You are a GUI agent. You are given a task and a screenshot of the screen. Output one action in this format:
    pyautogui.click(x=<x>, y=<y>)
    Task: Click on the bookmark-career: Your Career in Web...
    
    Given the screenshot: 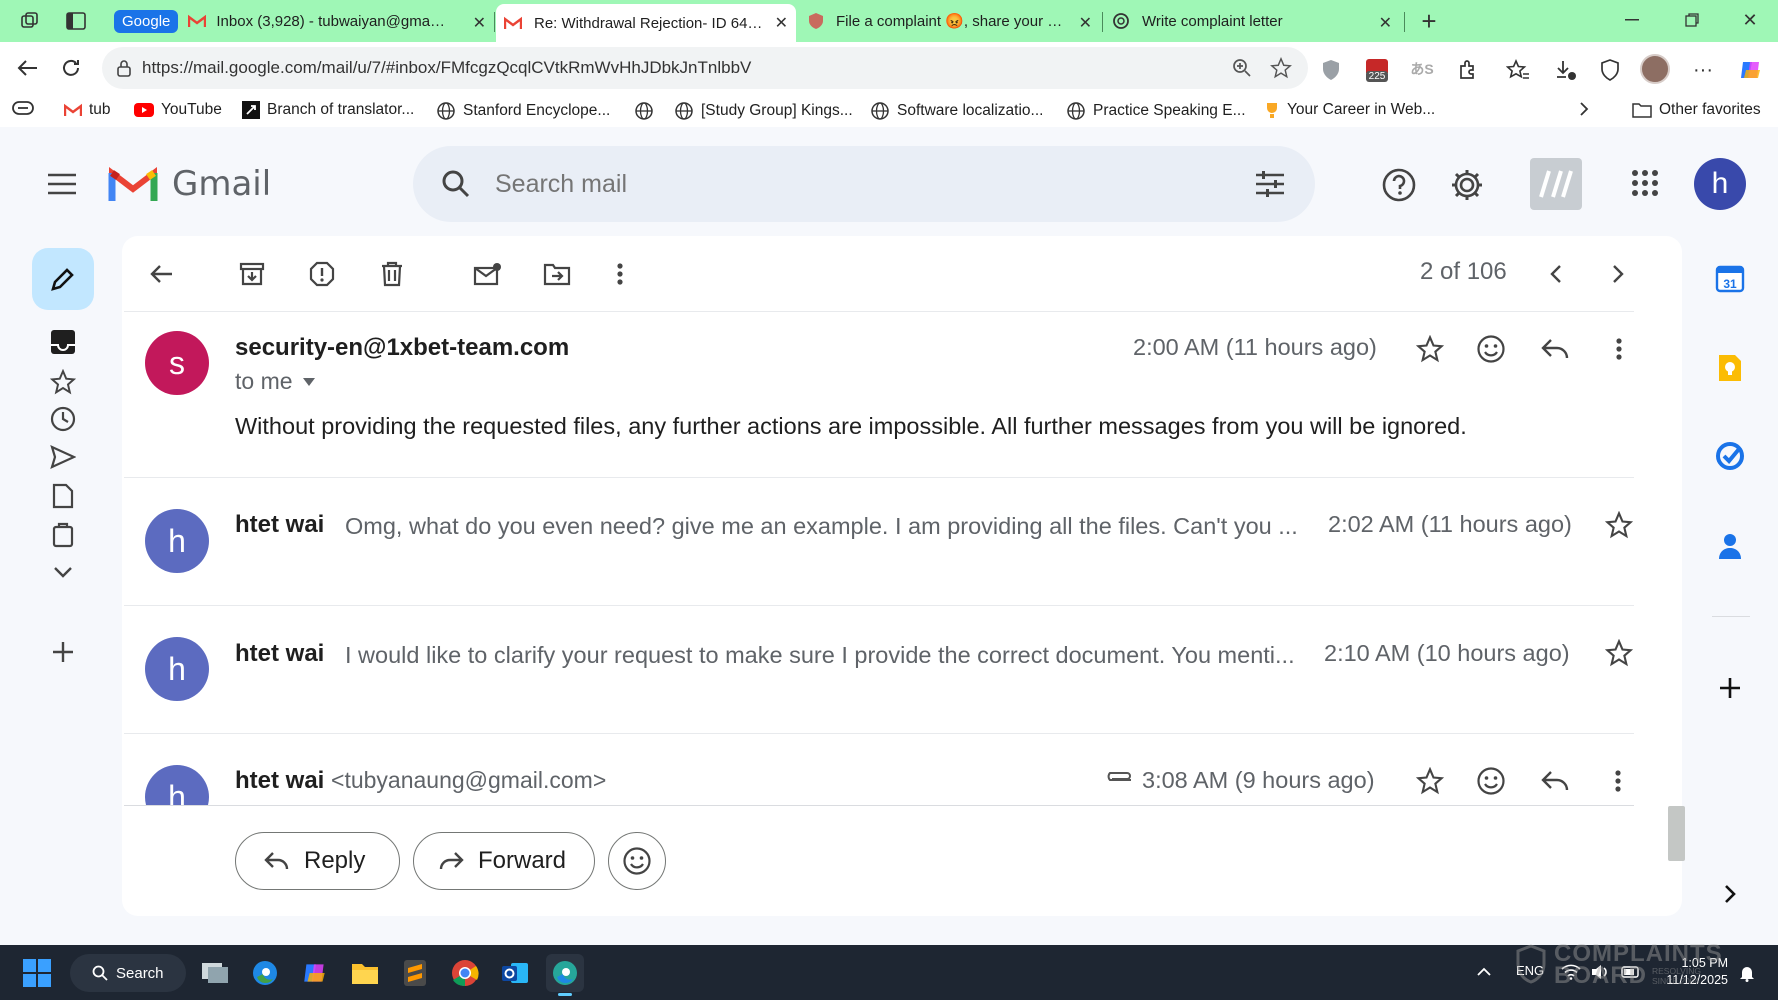 What is the action you would take?
    pyautogui.click(x=1349, y=110)
    